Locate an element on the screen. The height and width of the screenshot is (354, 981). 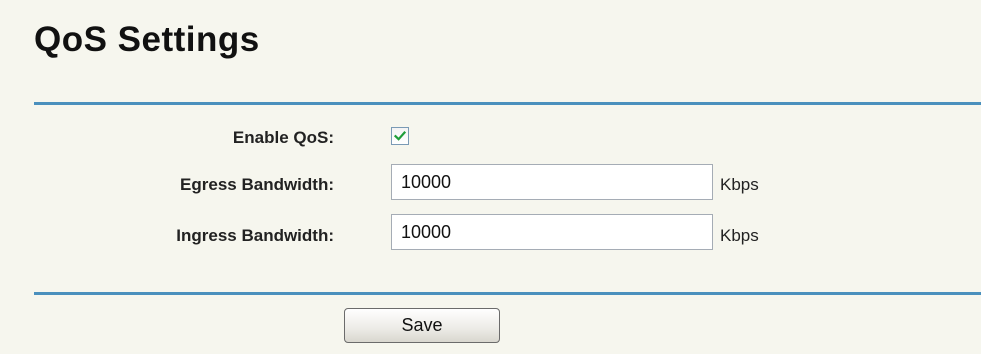
checkmark-icon is located at coordinates (400, 136).